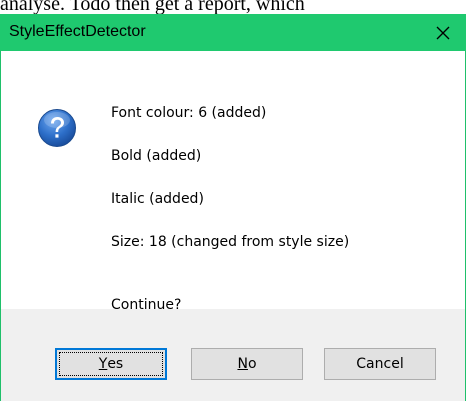 The height and width of the screenshot is (401, 466). I want to click on yes-button: Yes, so click(111, 364).